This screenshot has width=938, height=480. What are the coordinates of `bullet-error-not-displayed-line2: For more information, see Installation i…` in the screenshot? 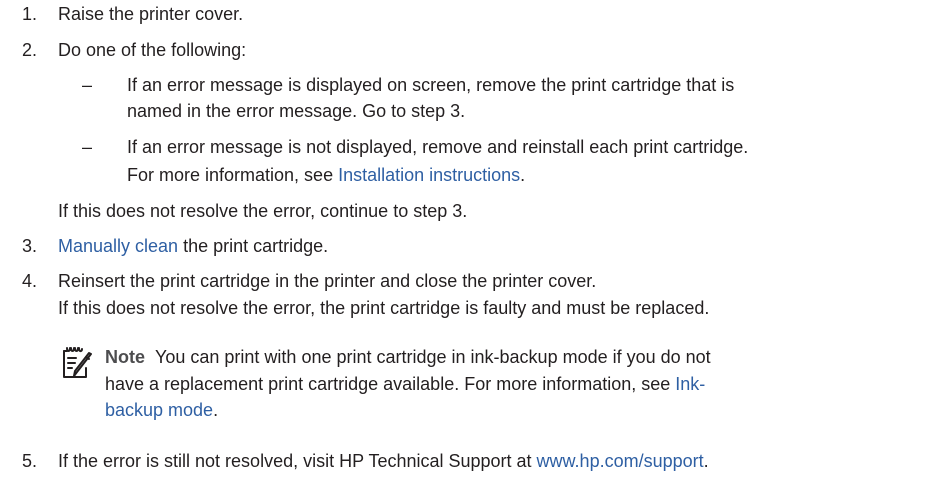 It's located at (326, 175).